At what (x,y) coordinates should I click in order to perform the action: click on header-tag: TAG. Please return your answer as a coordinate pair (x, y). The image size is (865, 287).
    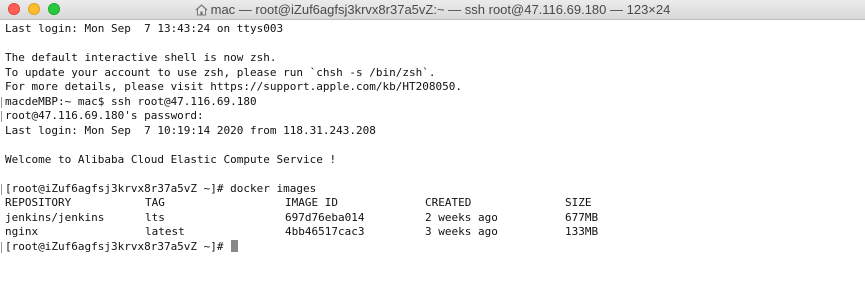
    Looking at the image, I should click on (155, 202).